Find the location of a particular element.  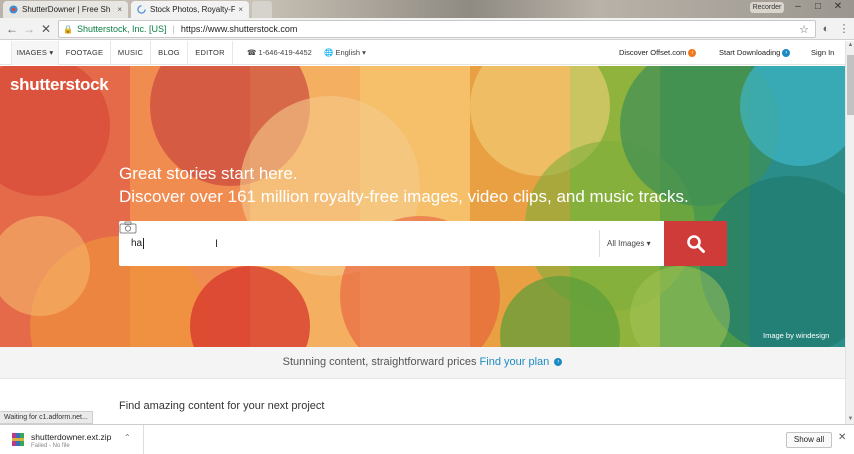

tab-shutterstock: Stock Photos, Royalty-Fr × is located at coordinates (190, 9).